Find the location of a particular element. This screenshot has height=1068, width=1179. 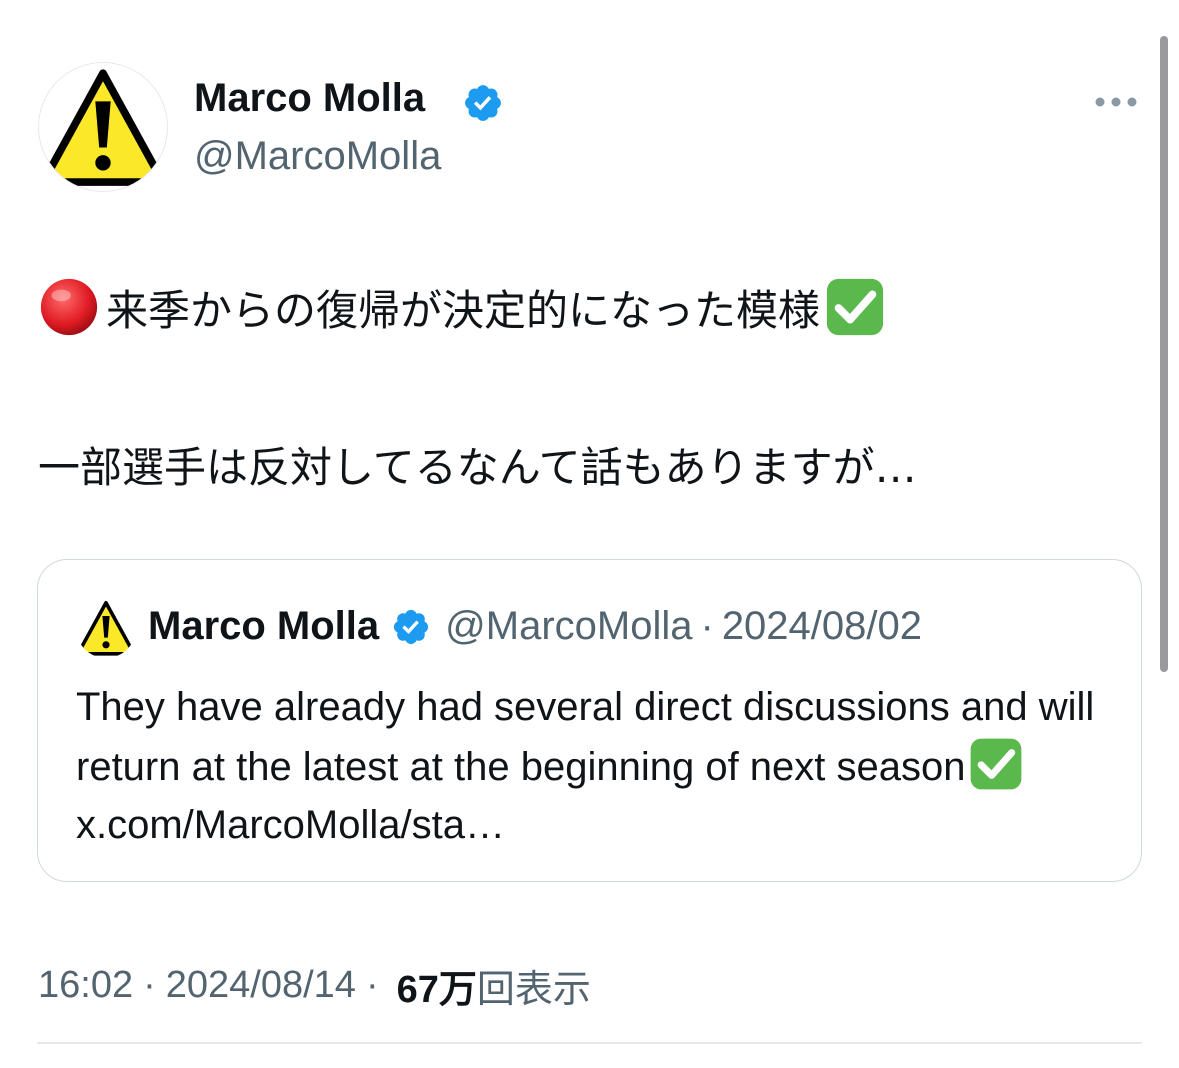

quoted-date: 2024/08/02 is located at coordinates (822, 626).